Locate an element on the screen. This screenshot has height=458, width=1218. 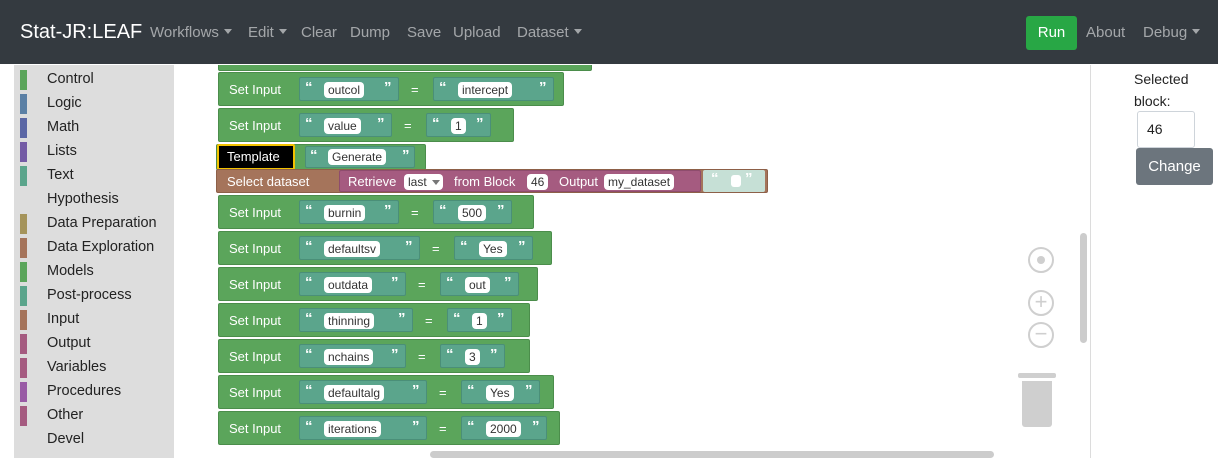
input-key-field: outdata is located at coordinates (348, 285).